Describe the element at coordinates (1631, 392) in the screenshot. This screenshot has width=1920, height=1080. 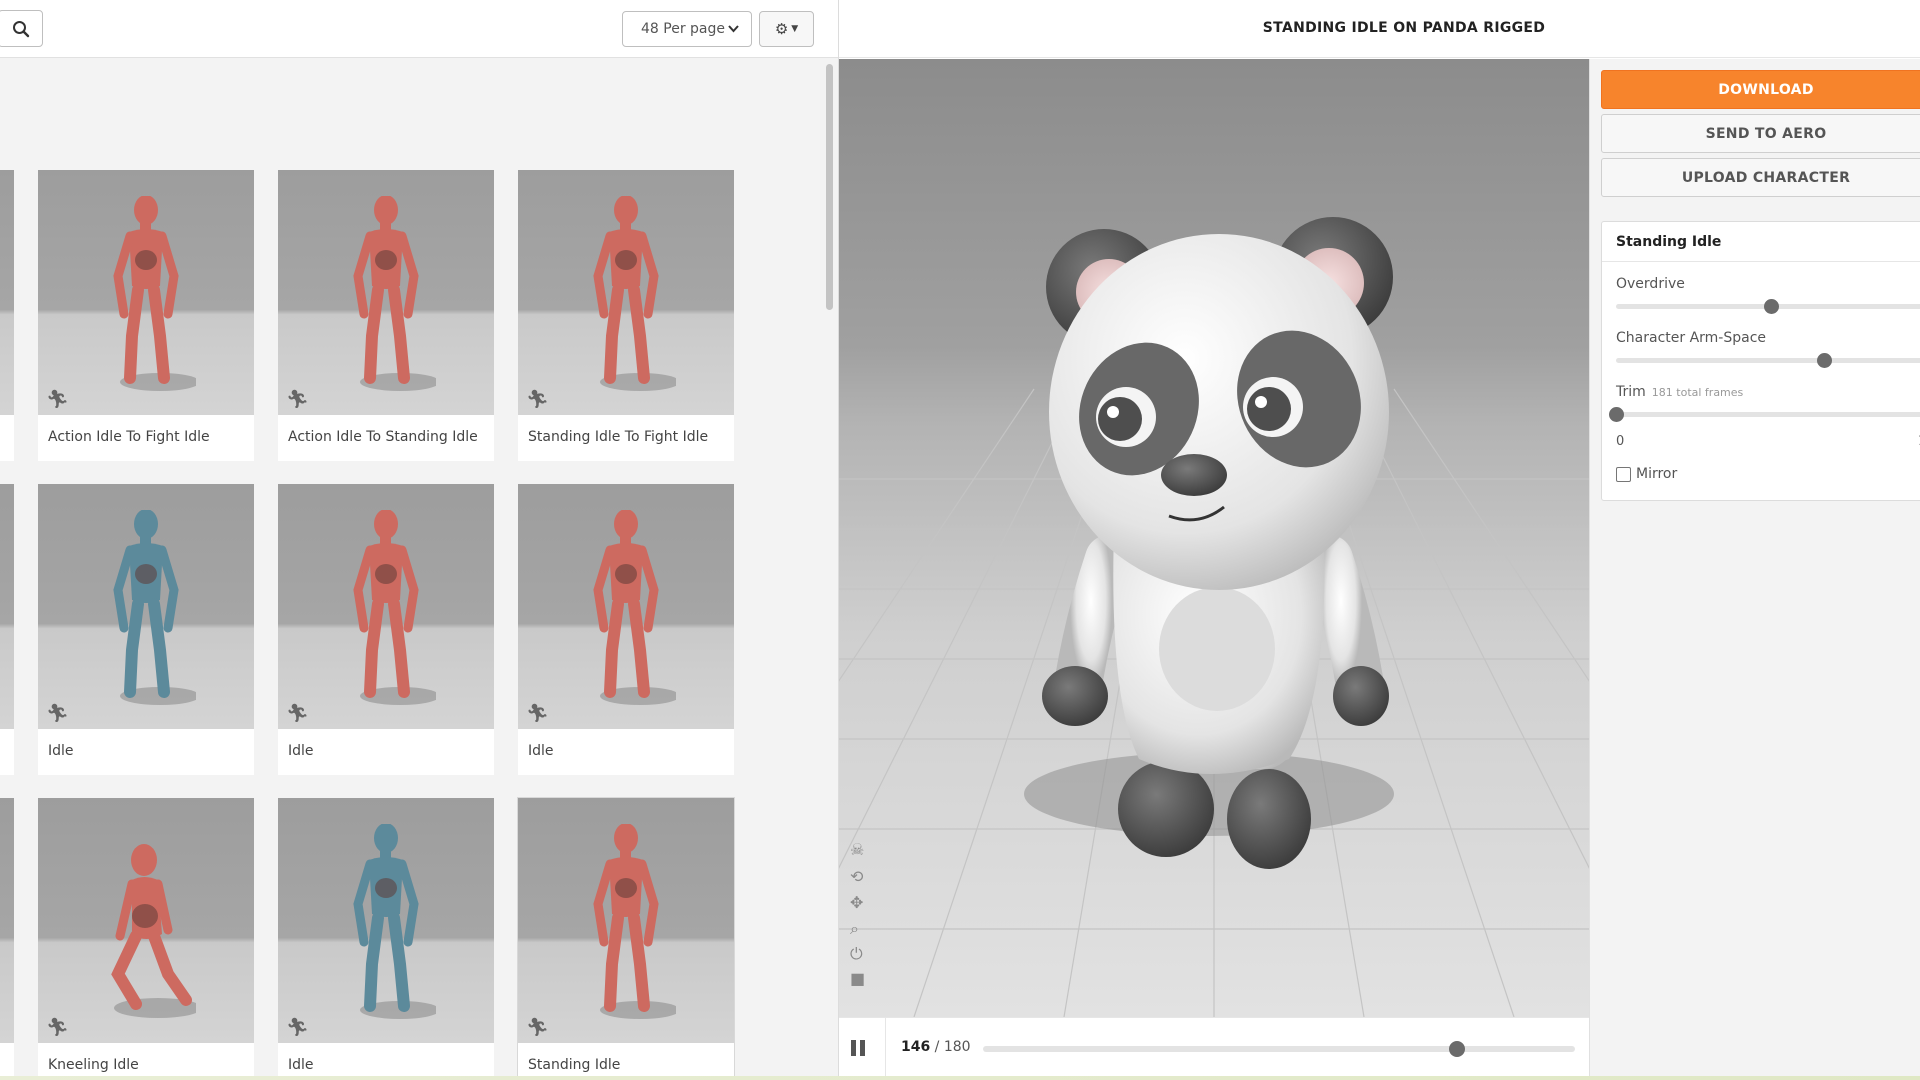
I see `trim-label-text: Trim` at that location.